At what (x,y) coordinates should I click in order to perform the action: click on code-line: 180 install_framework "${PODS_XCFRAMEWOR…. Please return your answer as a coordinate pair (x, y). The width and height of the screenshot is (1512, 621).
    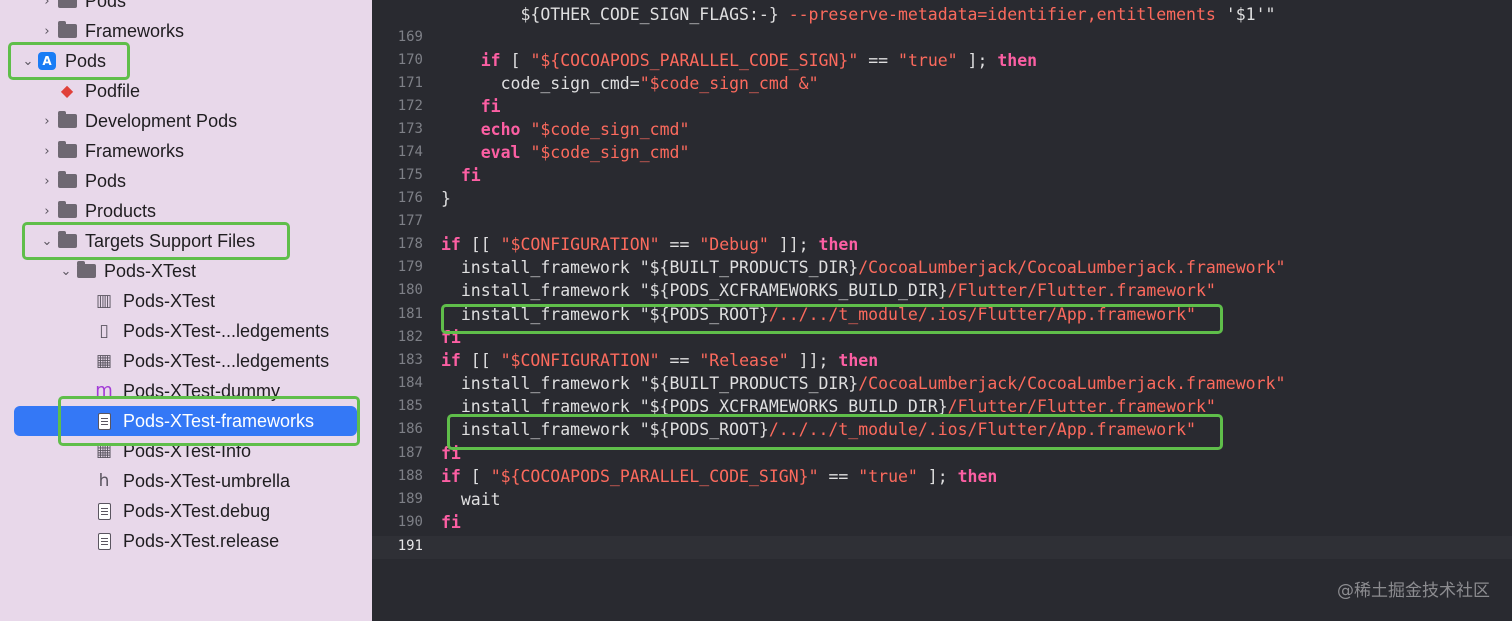
    Looking at the image, I should click on (942, 290).